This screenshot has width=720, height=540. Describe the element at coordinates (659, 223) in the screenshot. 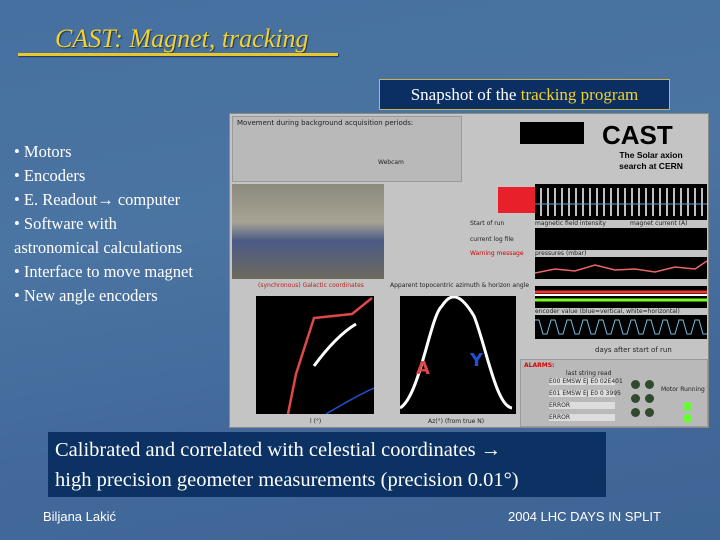

I see `magnet-current-label: magnet current (A)` at that location.